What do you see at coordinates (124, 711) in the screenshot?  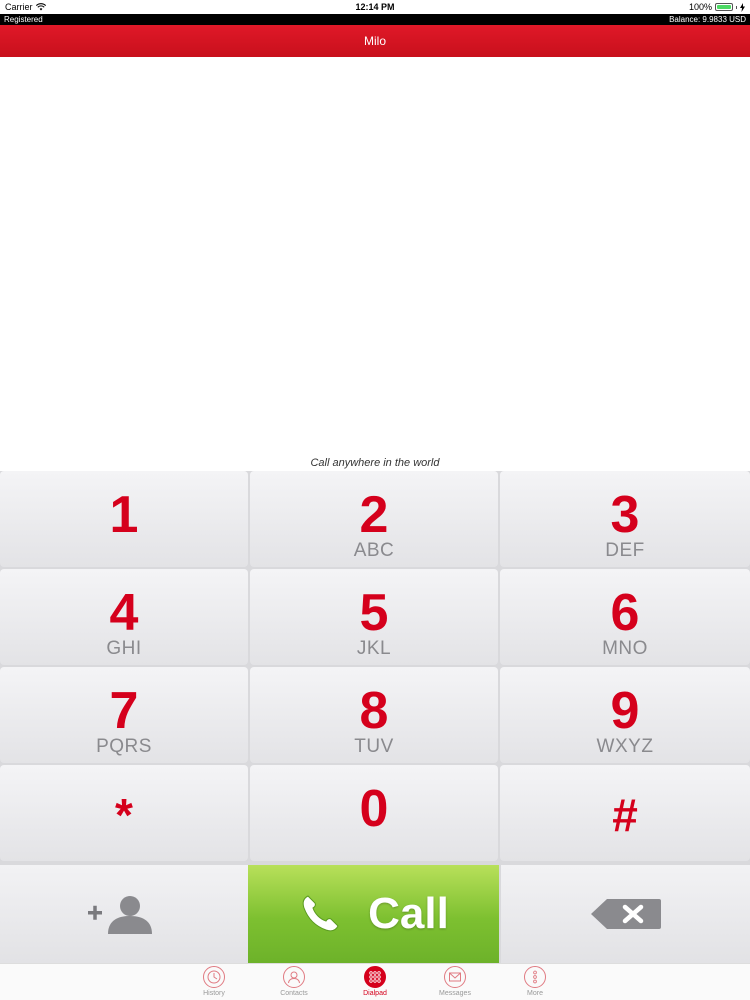 I see `key-digit: 7` at bounding box center [124, 711].